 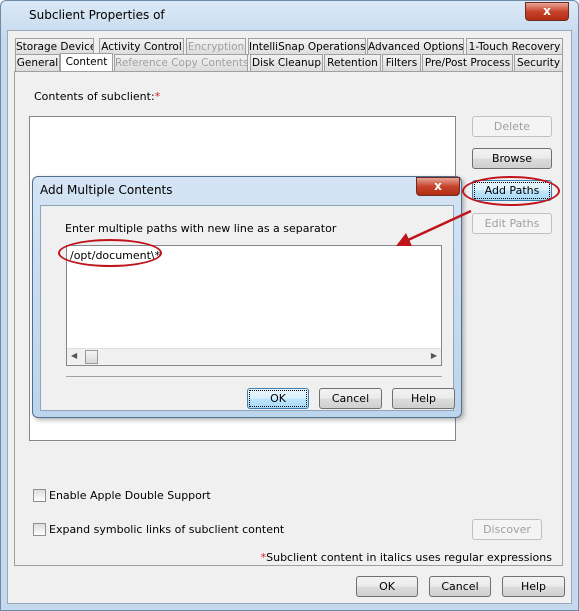 What do you see at coordinates (86, 62) in the screenshot?
I see `tab-content: Content` at bounding box center [86, 62].